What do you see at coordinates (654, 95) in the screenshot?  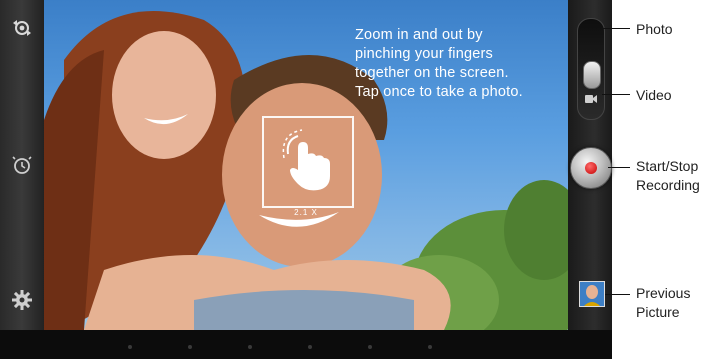 I see `callout-video: Video` at bounding box center [654, 95].